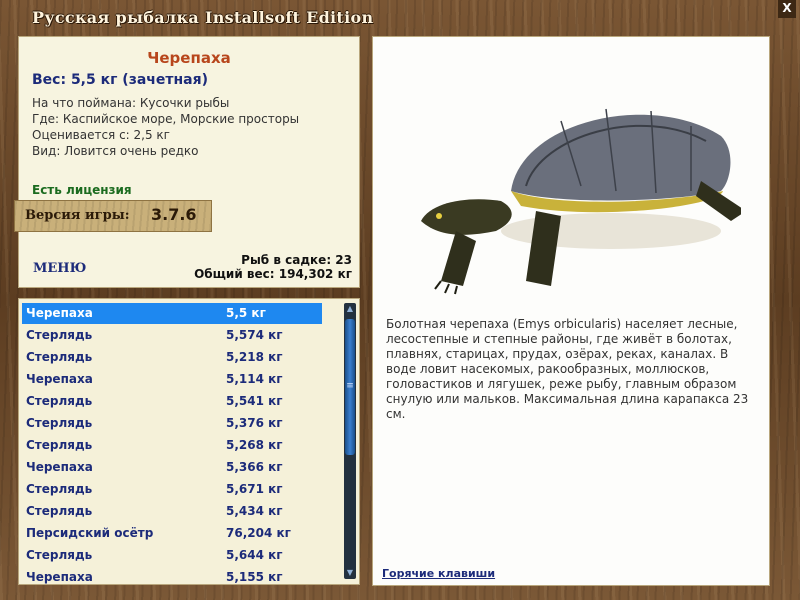 Image resolution: width=800 pixels, height=600 pixels. I want to click on window-title: Русская рыбалка Installsoft Edition, so click(203, 17).